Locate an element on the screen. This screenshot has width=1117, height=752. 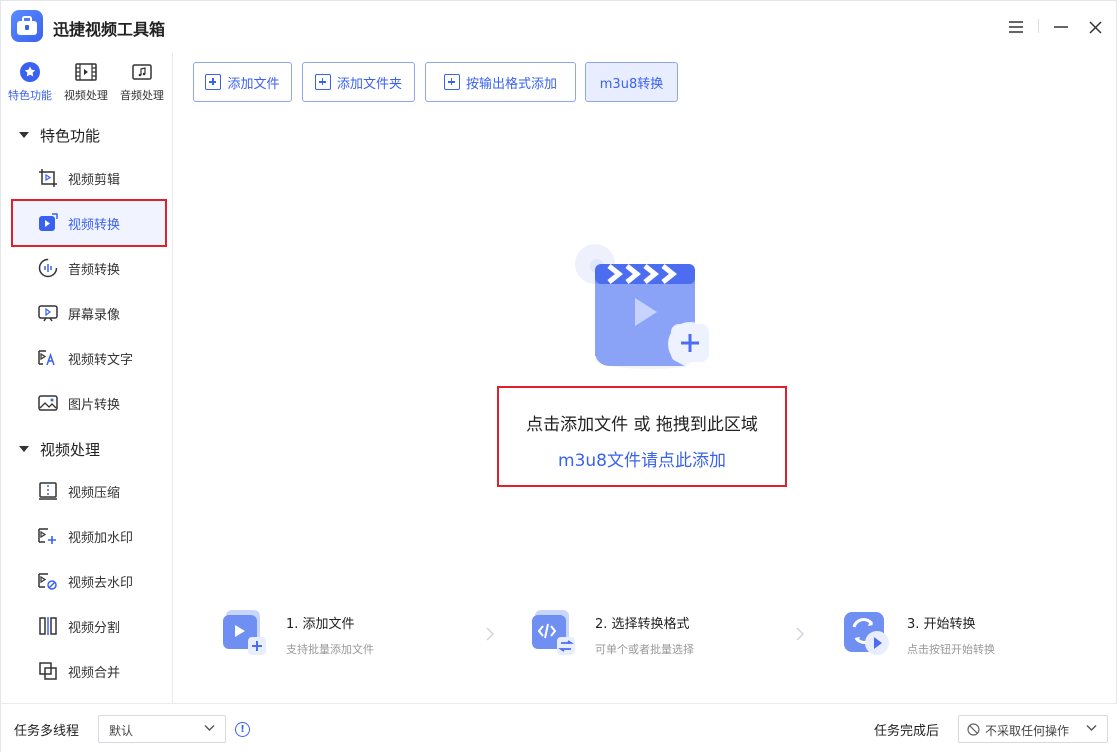
film-icon is located at coordinates (86, 72).